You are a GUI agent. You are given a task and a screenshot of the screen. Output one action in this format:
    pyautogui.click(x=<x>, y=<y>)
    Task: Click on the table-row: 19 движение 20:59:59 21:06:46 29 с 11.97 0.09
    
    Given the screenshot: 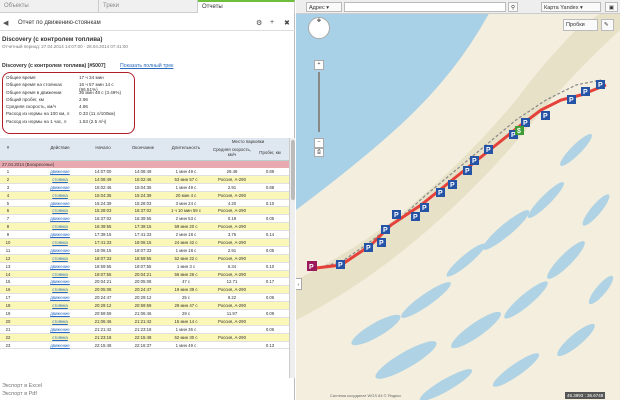 What is the action you would take?
    pyautogui.click(x=144, y=314)
    